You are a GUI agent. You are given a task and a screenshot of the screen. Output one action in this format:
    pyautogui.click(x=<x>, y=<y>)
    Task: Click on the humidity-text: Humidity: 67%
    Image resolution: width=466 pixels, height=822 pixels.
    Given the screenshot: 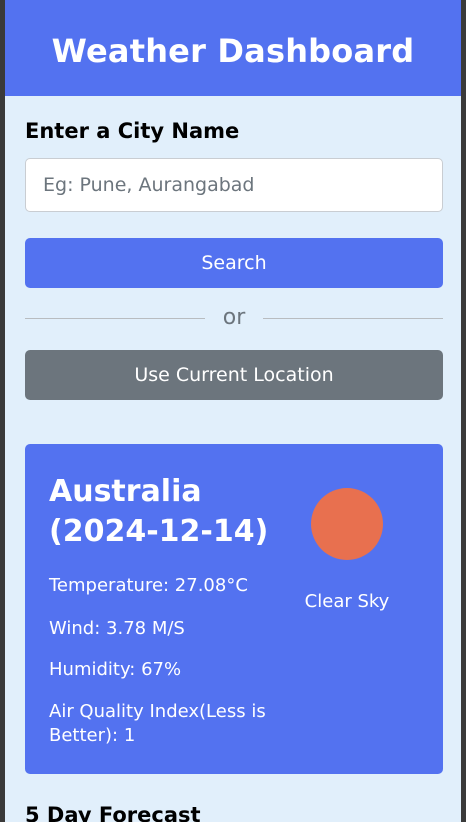 What is the action you would take?
    pyautogui.click(x=115, y=669)
    